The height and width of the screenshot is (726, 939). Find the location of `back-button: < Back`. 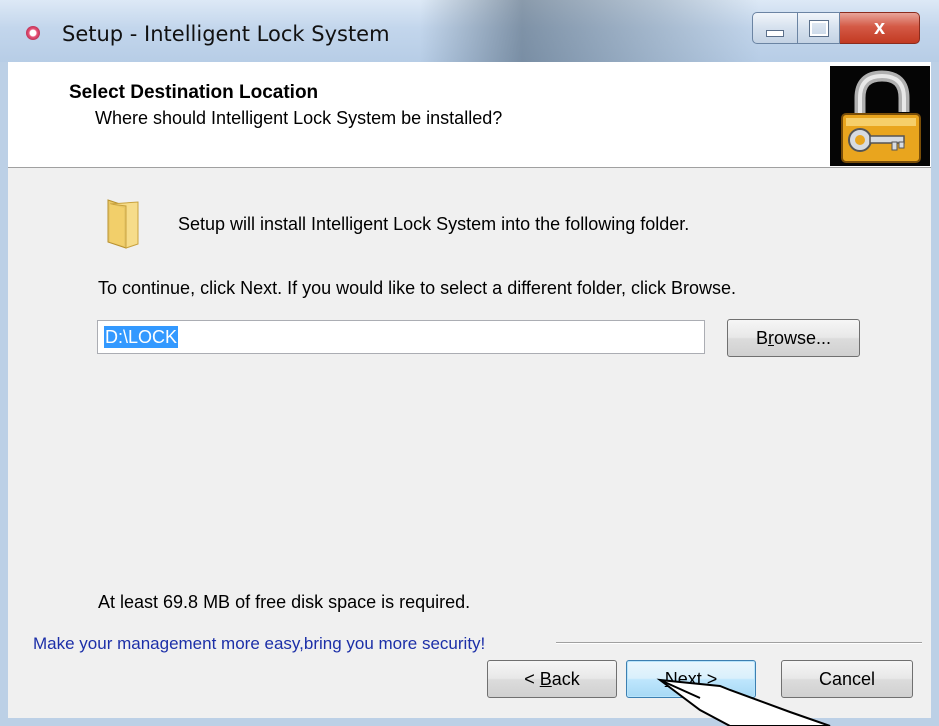

back-button: < Back is located at coordinates (552, 679).